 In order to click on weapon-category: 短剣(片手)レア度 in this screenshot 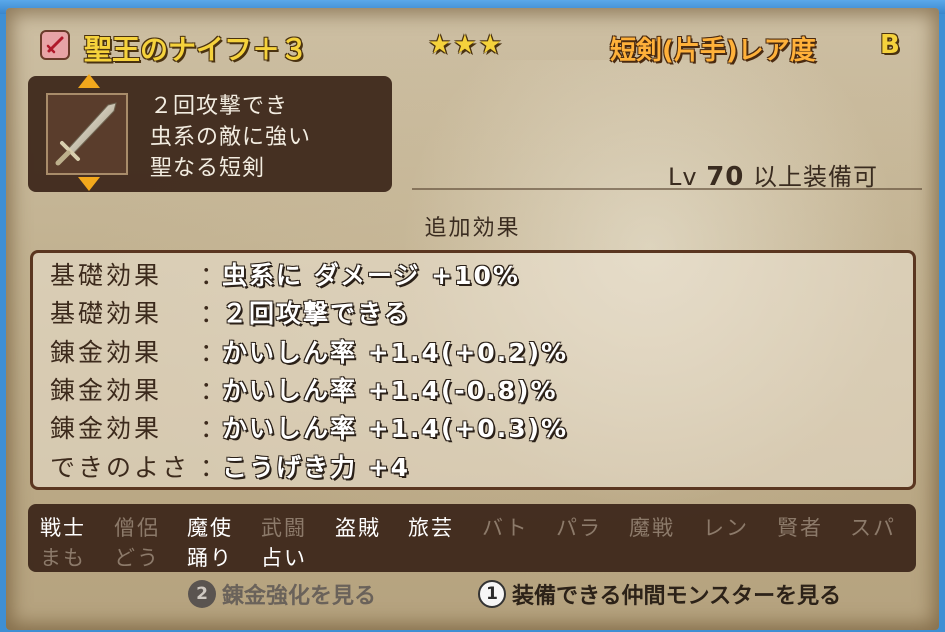, I will do `click(713, 51)`.